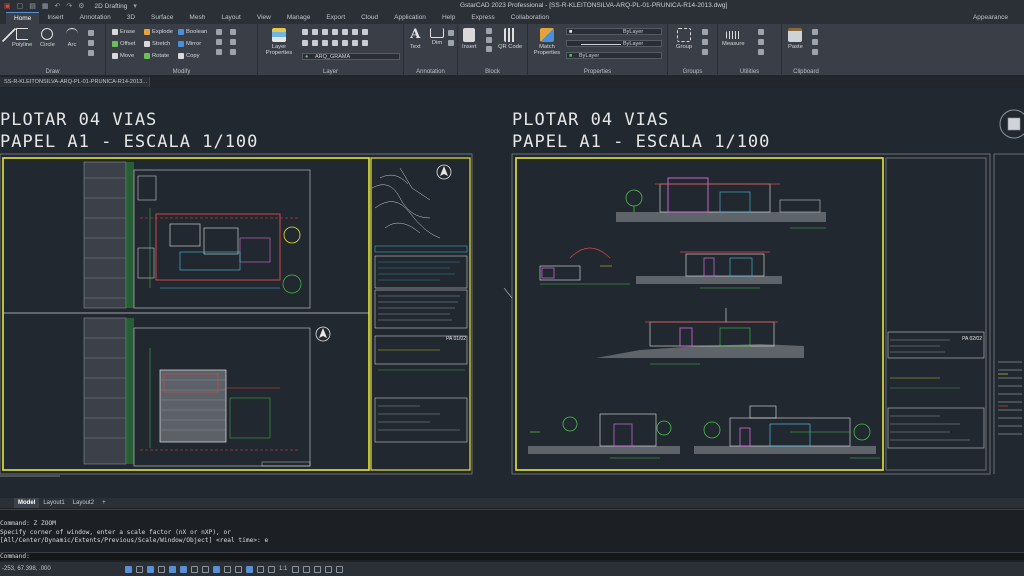 The width and height of the screenshot is (1024, 576). I want to click on attribute-icon, so click(489, 49).